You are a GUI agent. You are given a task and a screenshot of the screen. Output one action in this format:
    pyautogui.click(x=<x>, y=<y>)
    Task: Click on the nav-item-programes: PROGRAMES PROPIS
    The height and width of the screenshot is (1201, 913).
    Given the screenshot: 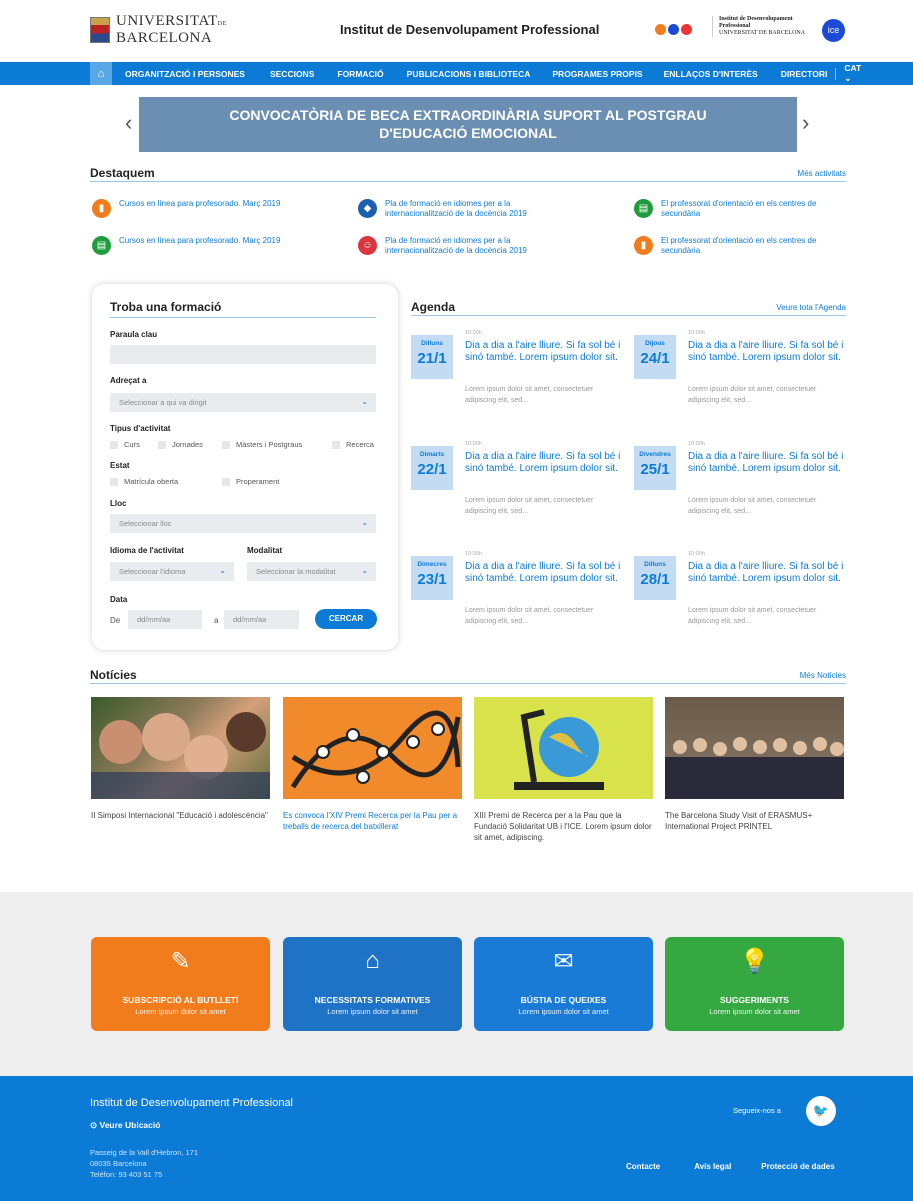 What is the action you would take?
    pyautogui.click(x=597, y=74)
    